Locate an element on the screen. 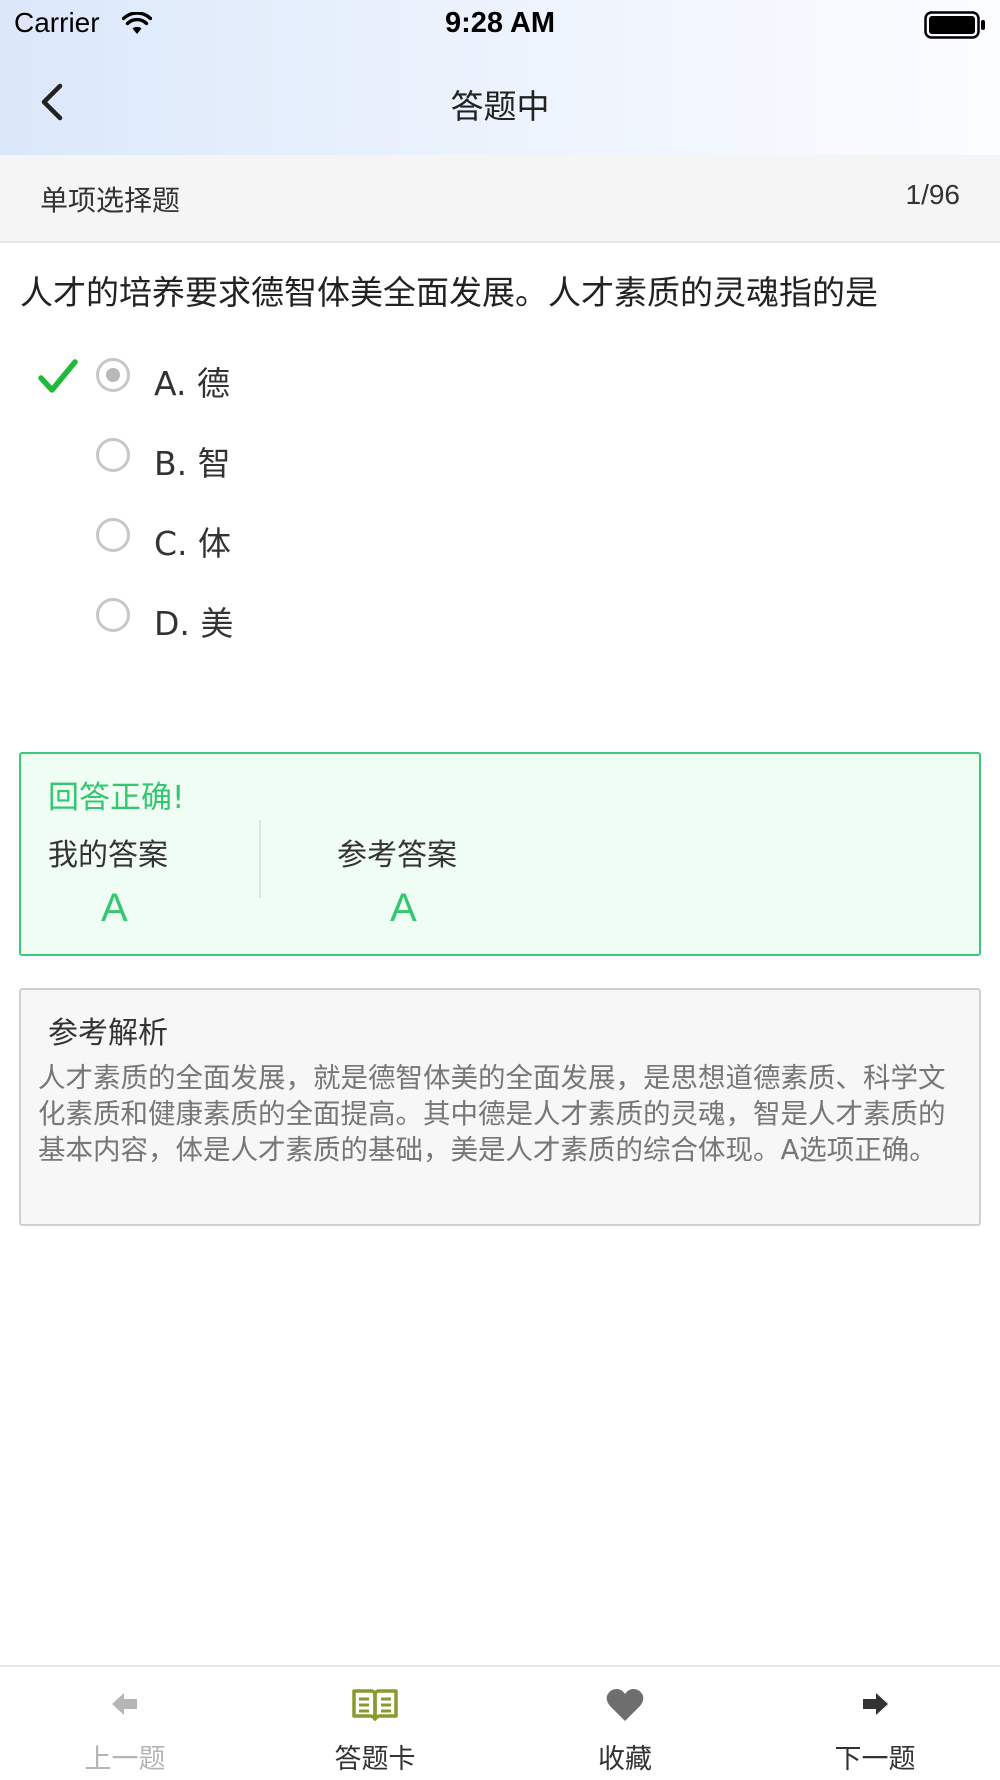  tab-label: 答题卡 is located at coordinates (375, 1759).